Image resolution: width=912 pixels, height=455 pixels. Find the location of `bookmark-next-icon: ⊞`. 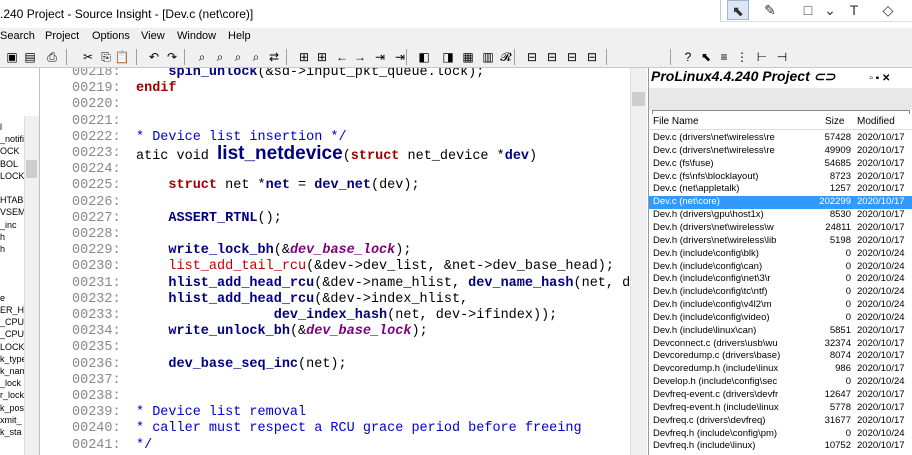

bookmark-next-icon: ⊞ is located at coordinates (322, 57).